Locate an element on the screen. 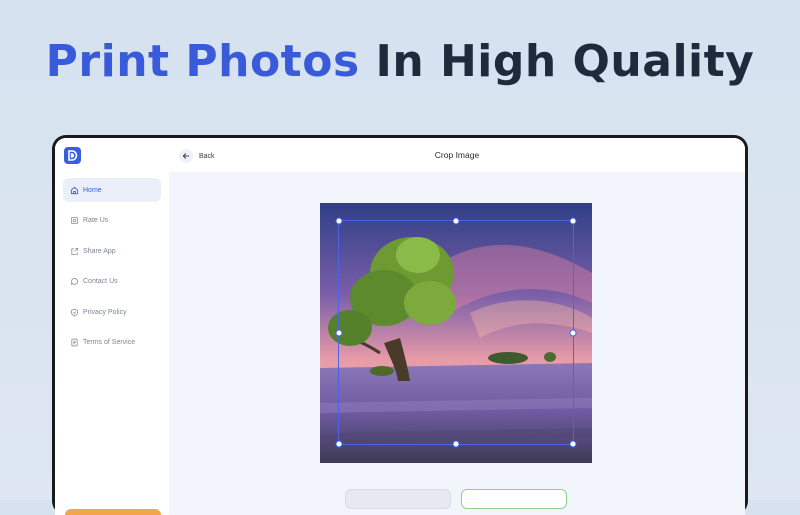 Image resolution: width=800 pixels, height=515 pixels. crop-handle-left is located at coordinates (339, 332).